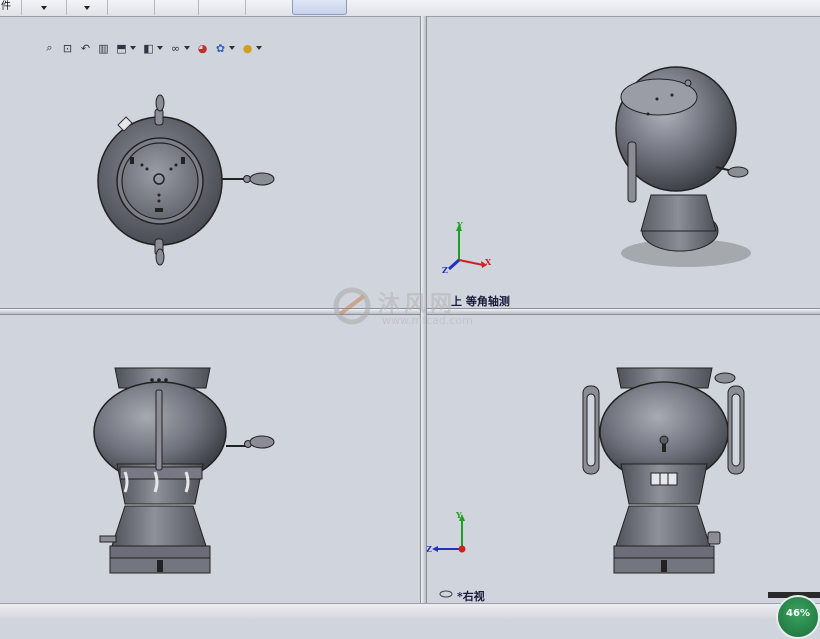  What do you see at coordinates (67, 48) in the screenshot?
I see `zoom-to-area-icon: ⊡` at bounding box center [67, 48].